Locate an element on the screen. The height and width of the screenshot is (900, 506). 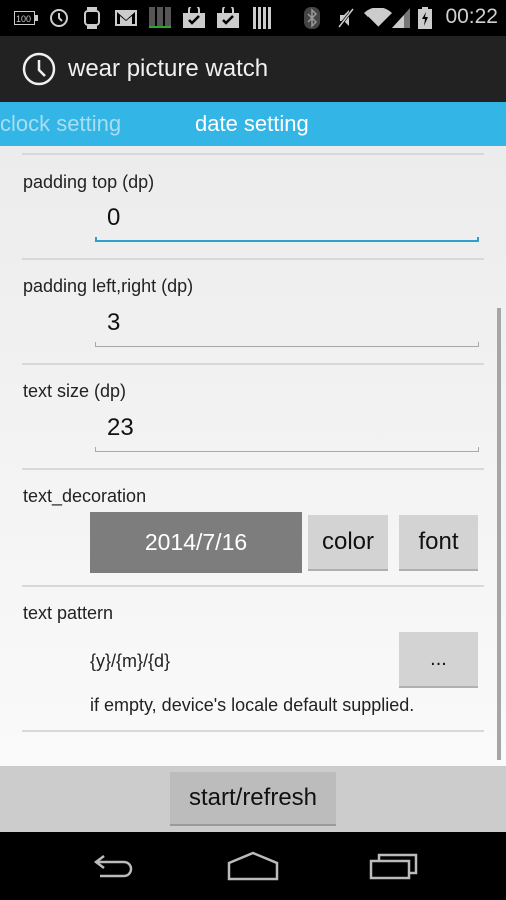
battery-100-notification-icon: 100 is located at coordinates (26, 18).